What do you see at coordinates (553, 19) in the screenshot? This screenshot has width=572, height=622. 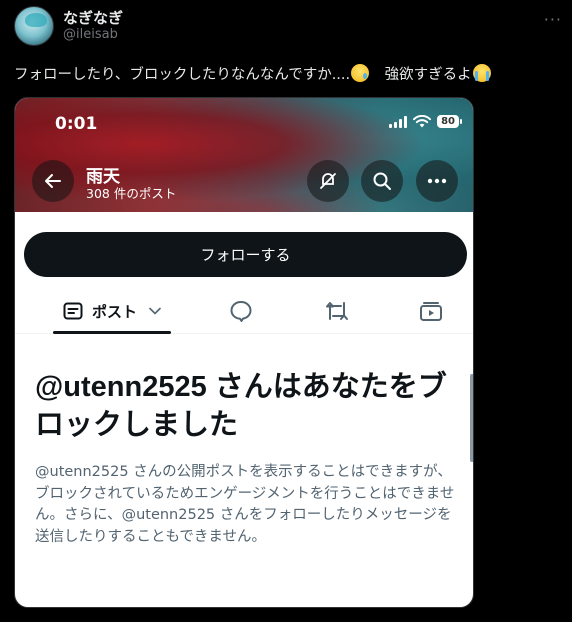 I see `more-options-icon: ···` at bounding box center [553, 19].